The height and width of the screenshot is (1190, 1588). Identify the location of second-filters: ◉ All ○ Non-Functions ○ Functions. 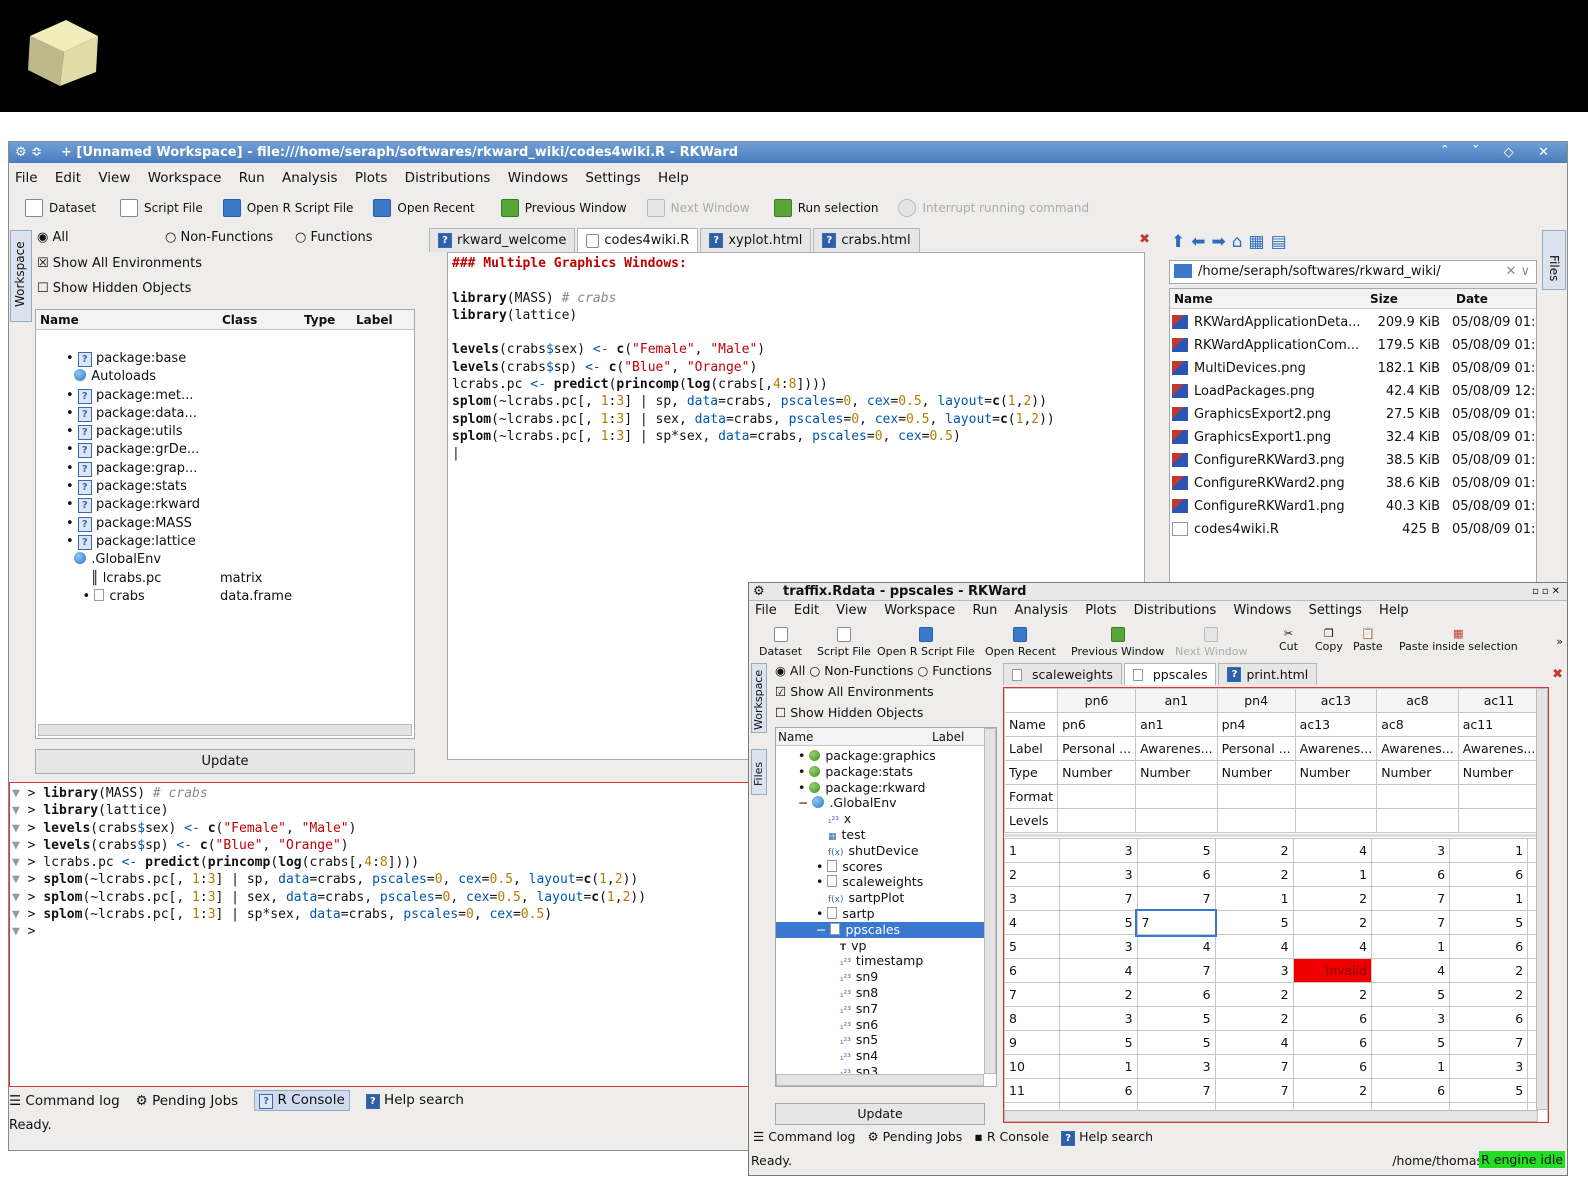
(883, 670).